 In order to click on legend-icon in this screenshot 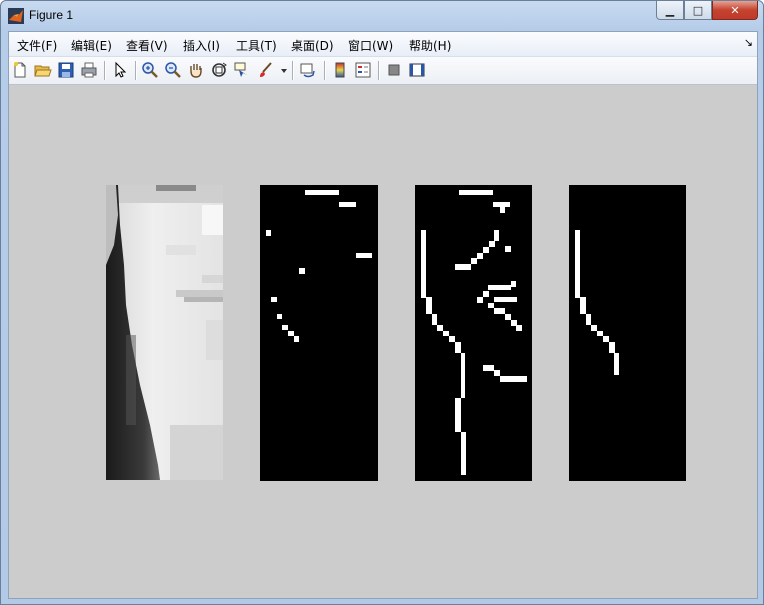, I will do `click(363, 70)`.